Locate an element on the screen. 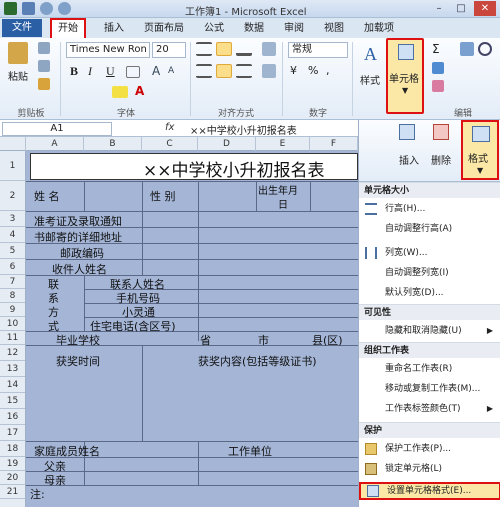  tab-review: 审阅 is located at coordinates (294, 28).